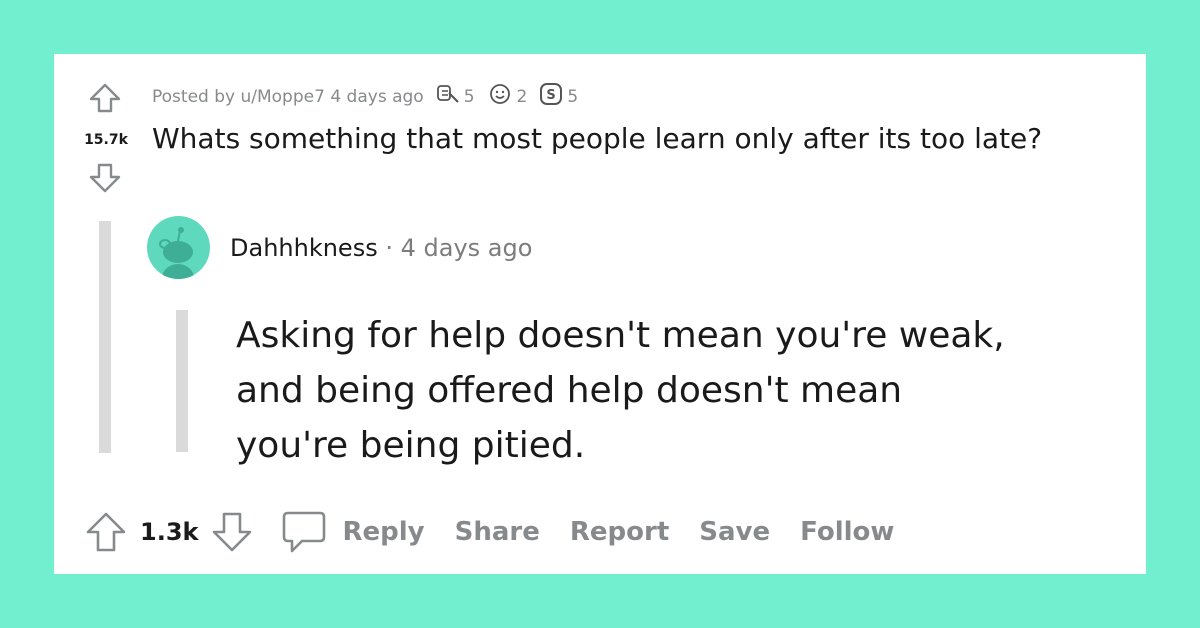 This screenshot has width=1200, height=628. I want to click on avatar, so click(178, 247).